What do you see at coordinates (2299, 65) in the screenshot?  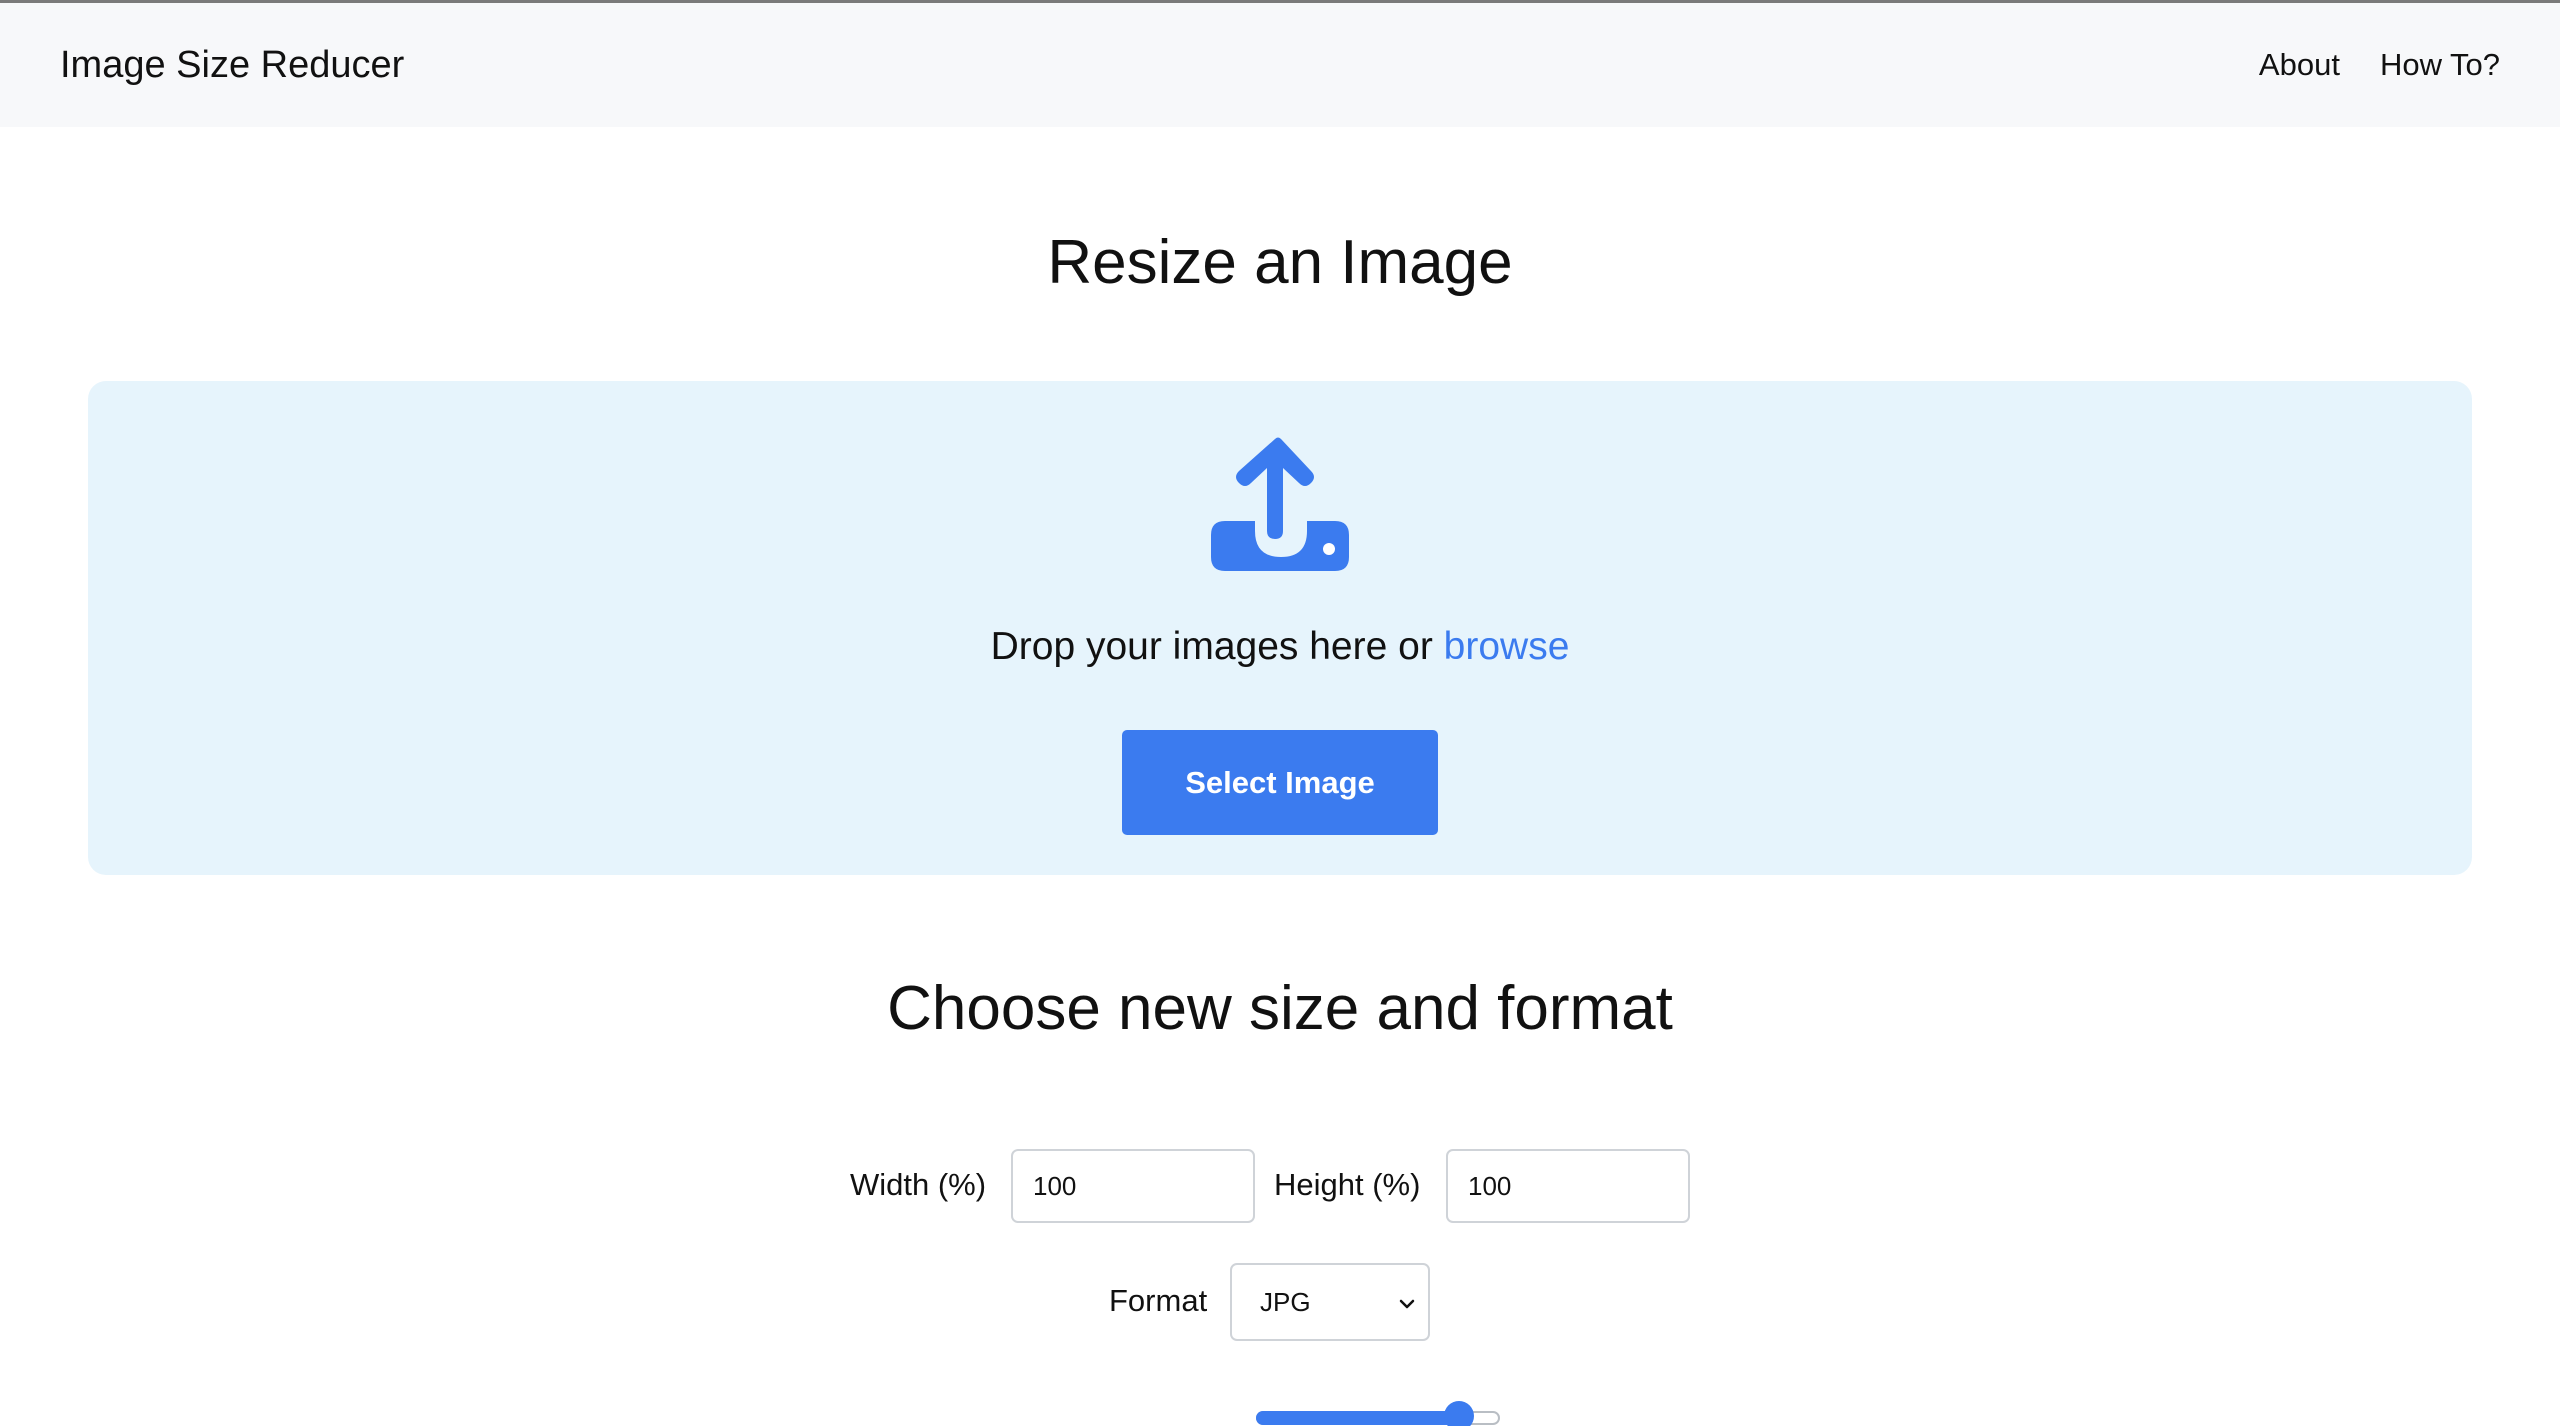 I see `nav-link-about: About` at bounding box center [2299, 65].